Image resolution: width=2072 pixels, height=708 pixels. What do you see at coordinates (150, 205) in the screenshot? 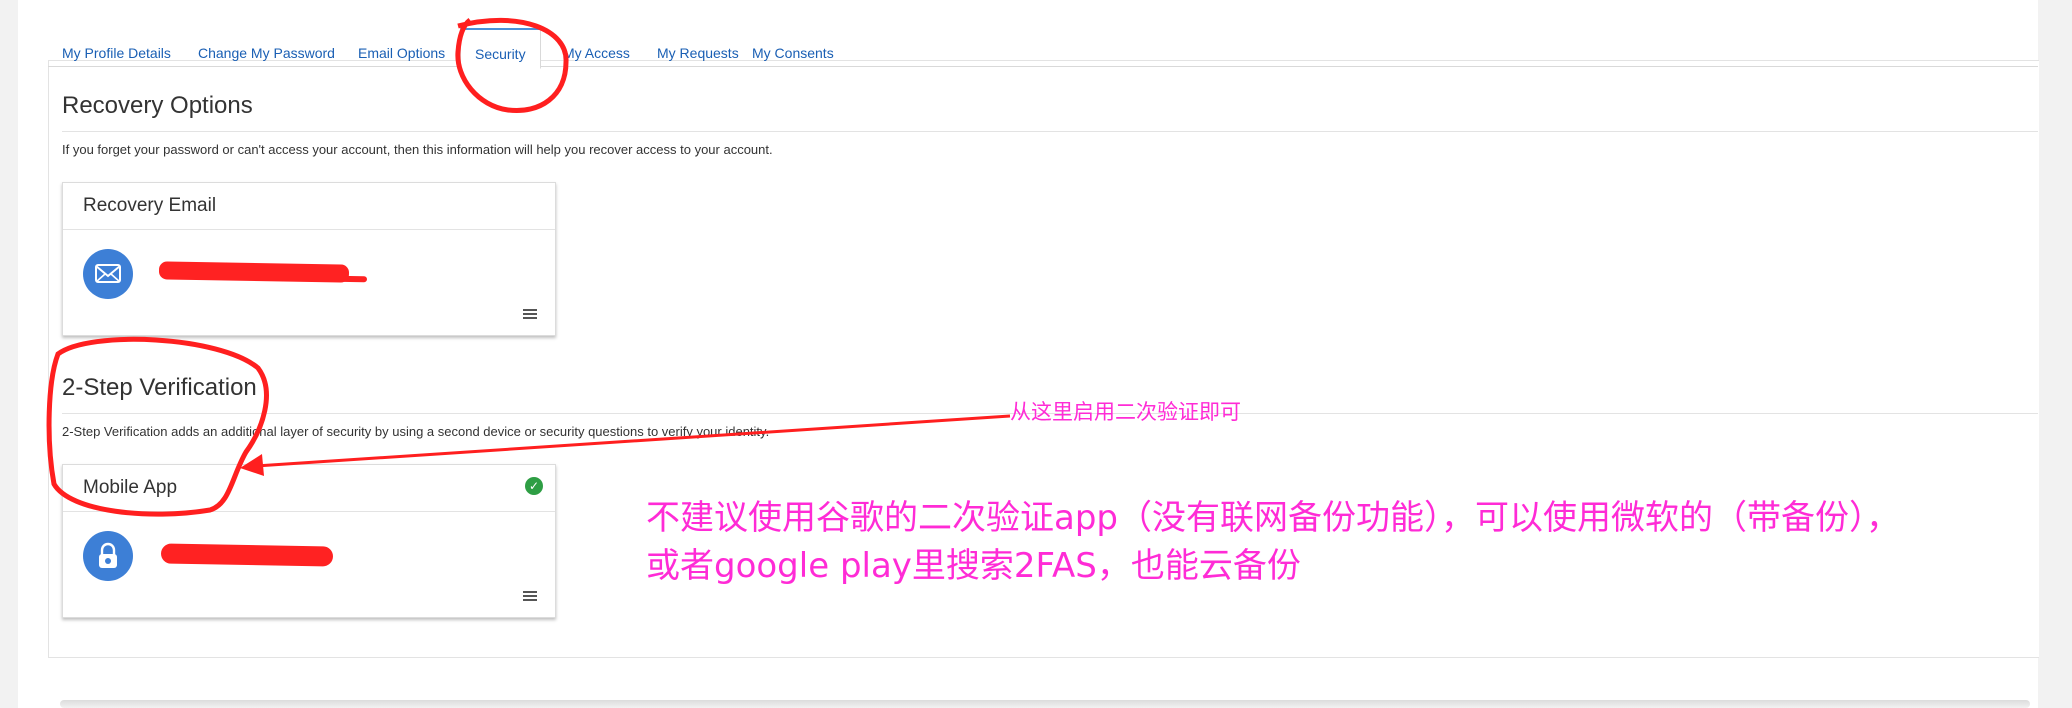
I see `recovery-email-card-title: Recovery Email` at bounding box center [150, 205].